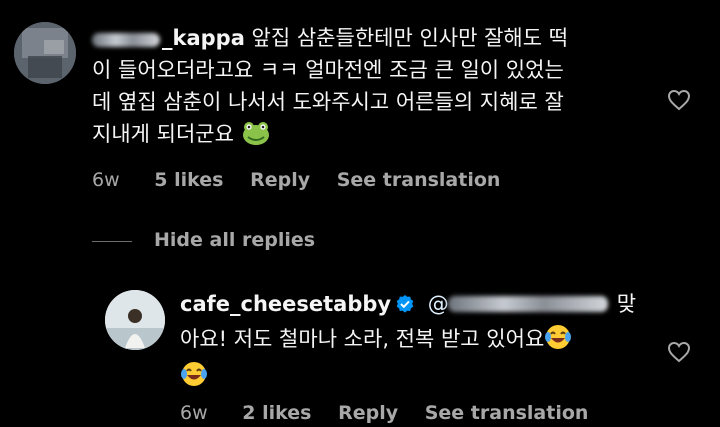 Image resolution: width=720 pixels, height=427 pixels. I want to click on redacted-mention, so click(528, 304).